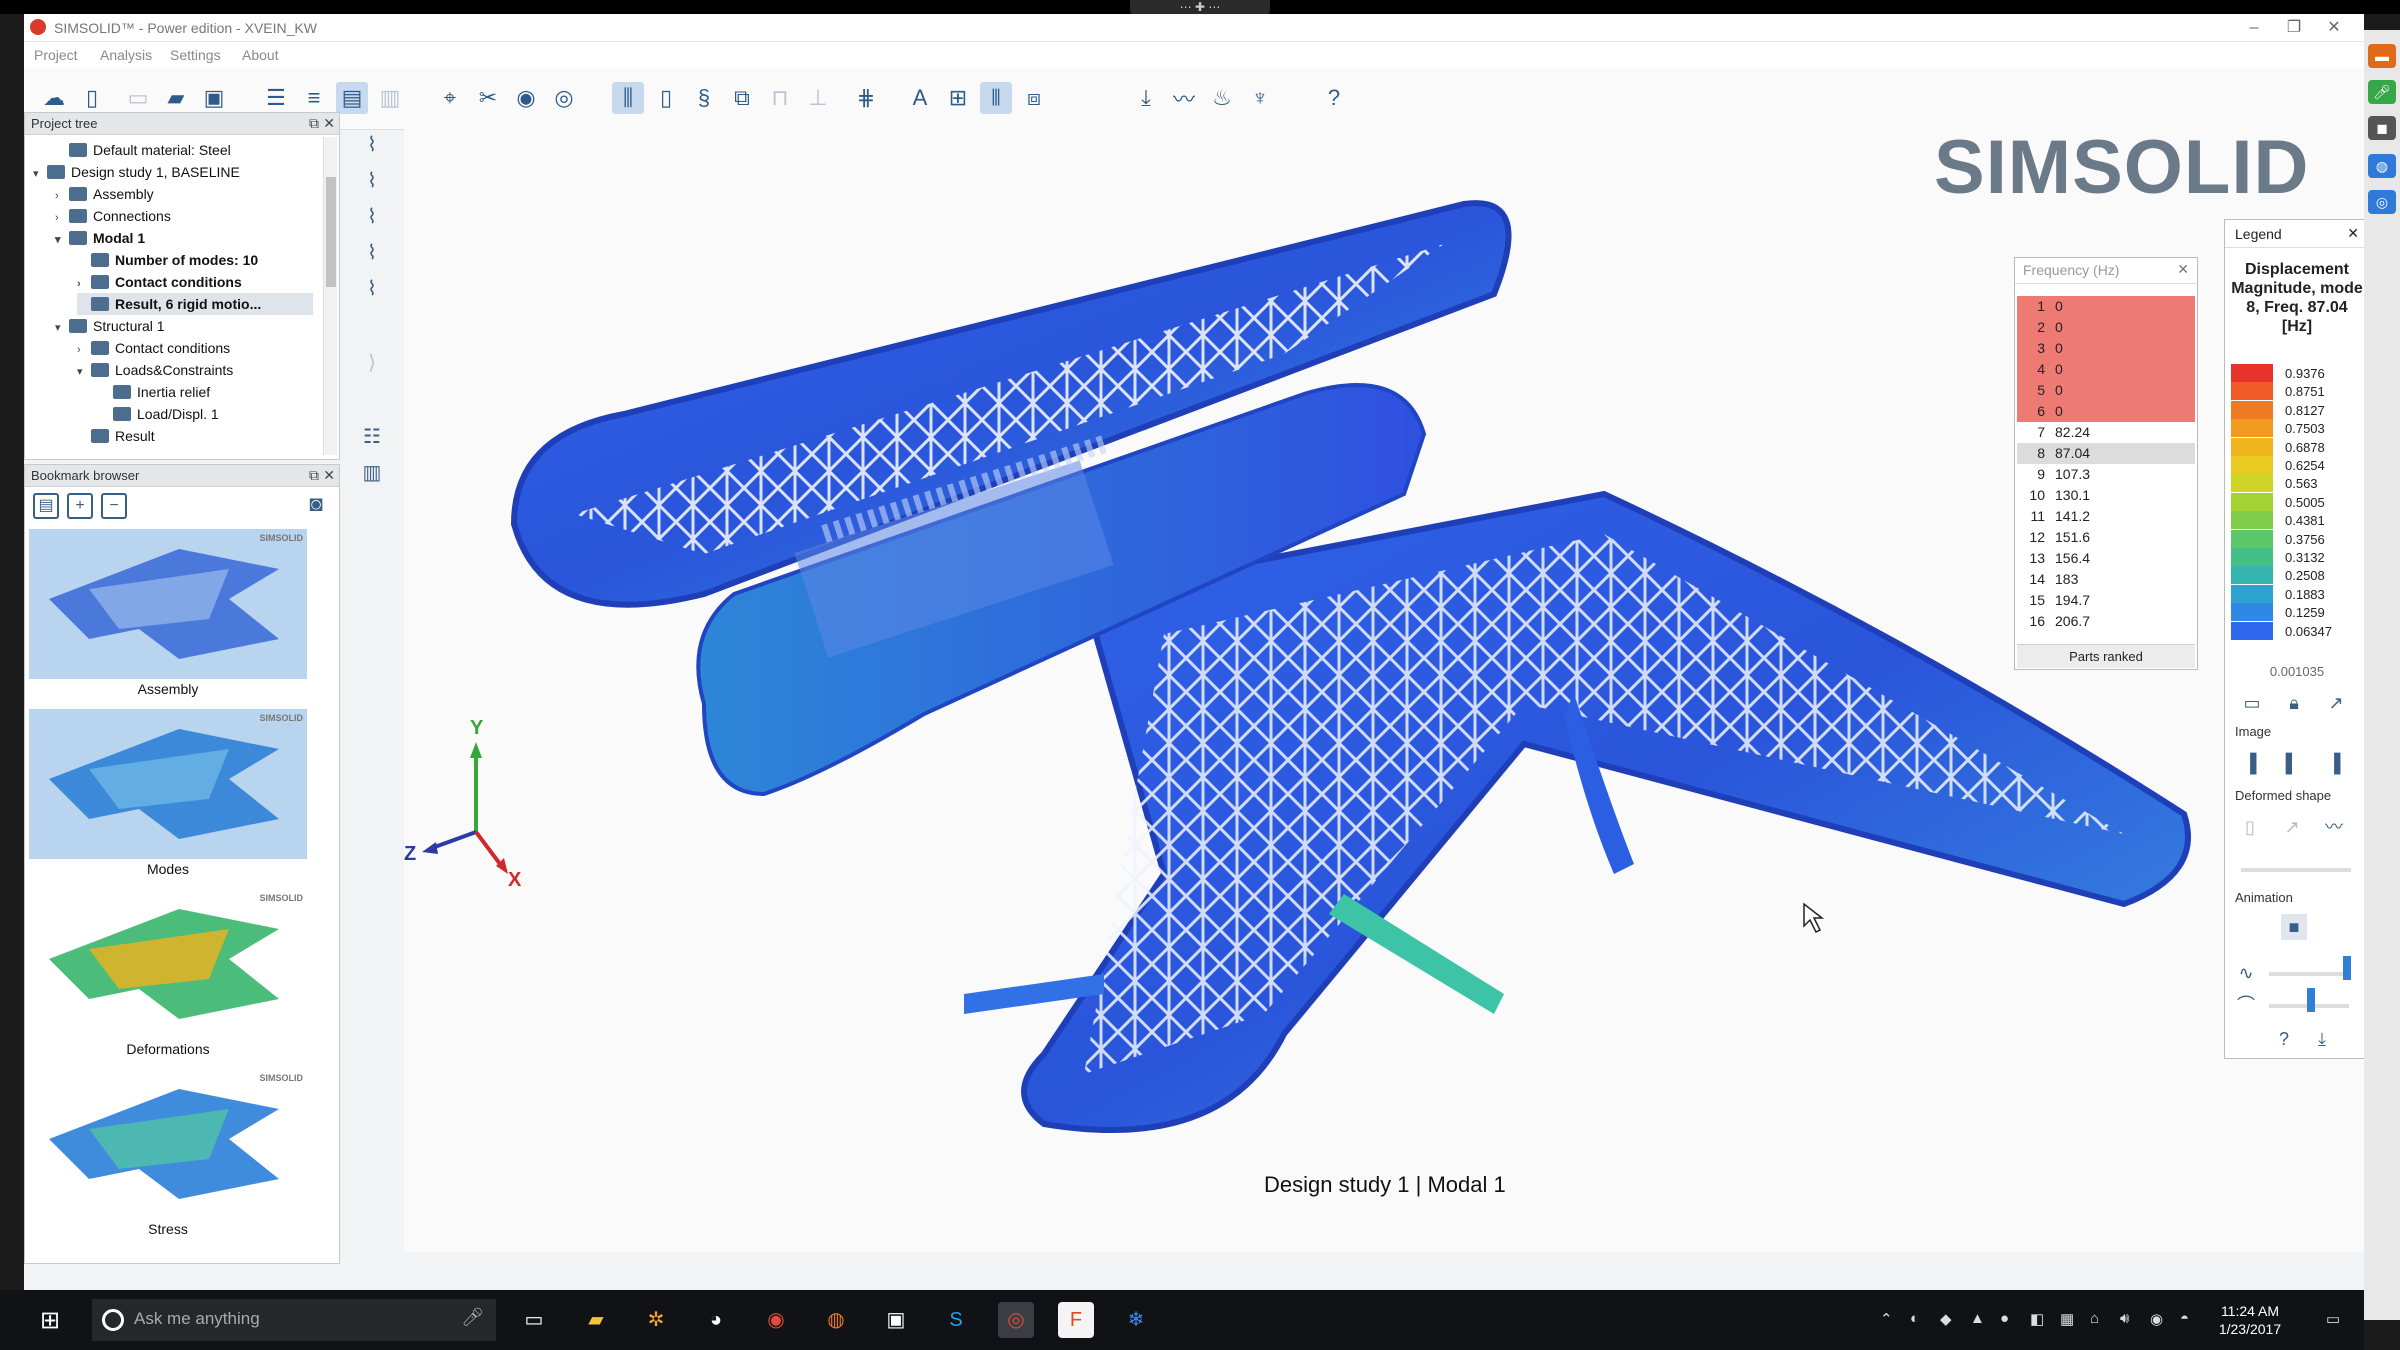 The width and height of the screenshot is (2400, 1350). What do you see at coordinates (372, 473) in the screenshot?
I see `bar-chart-icon: ▥` at bounding box center [372, 473].